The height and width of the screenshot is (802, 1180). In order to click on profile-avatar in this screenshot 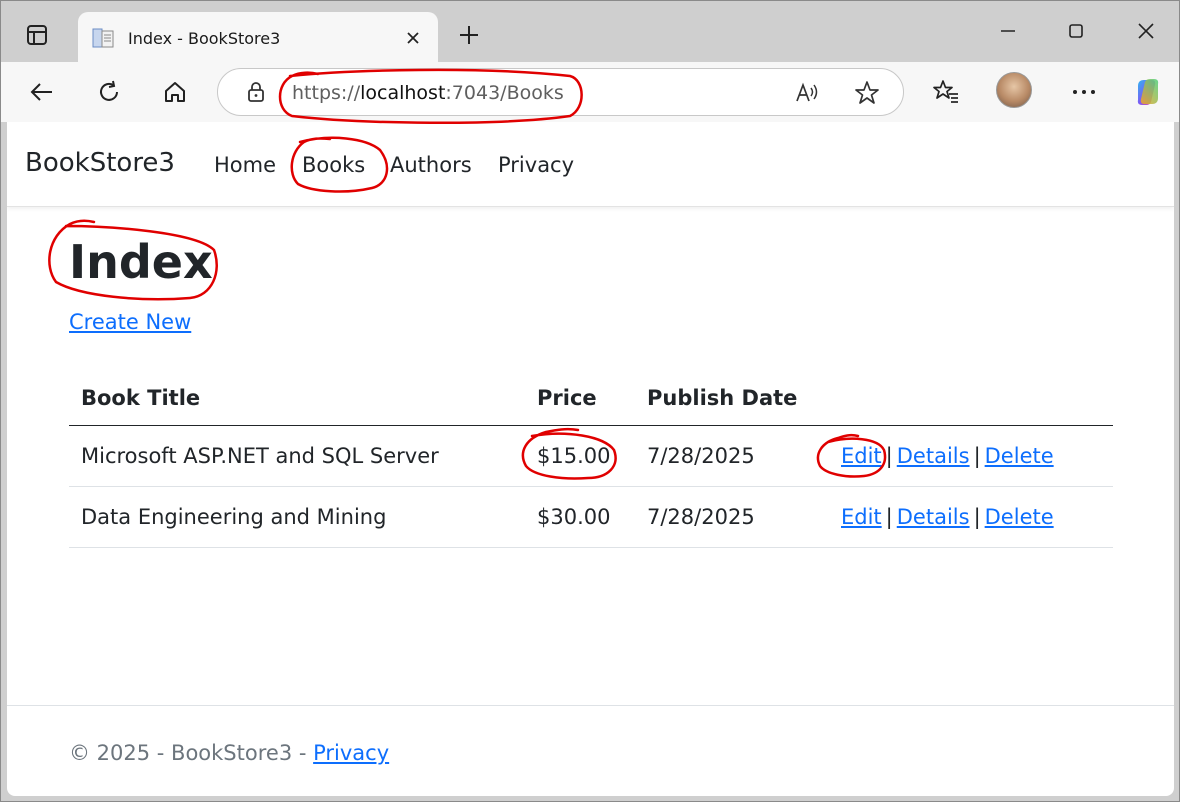, I will do `click(1014, 90)`.